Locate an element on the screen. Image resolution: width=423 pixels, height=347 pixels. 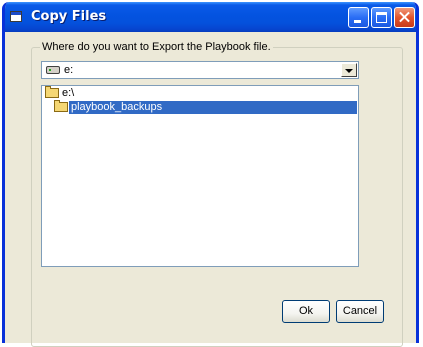
window-icon is located at coordinates (16, 16).